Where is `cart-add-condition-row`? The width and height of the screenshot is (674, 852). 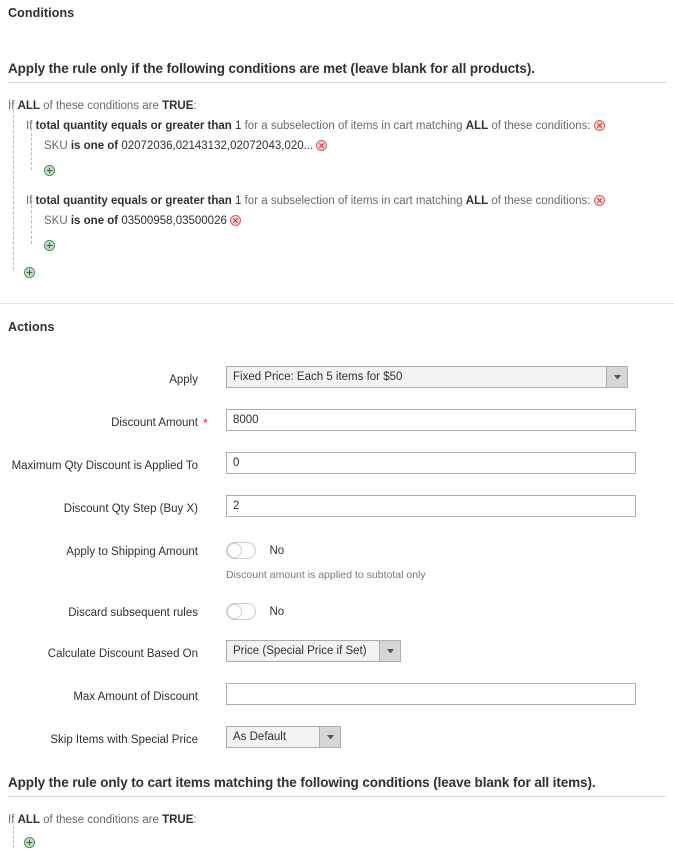 cart-add-condition-row is located at coordinates (338, 843).